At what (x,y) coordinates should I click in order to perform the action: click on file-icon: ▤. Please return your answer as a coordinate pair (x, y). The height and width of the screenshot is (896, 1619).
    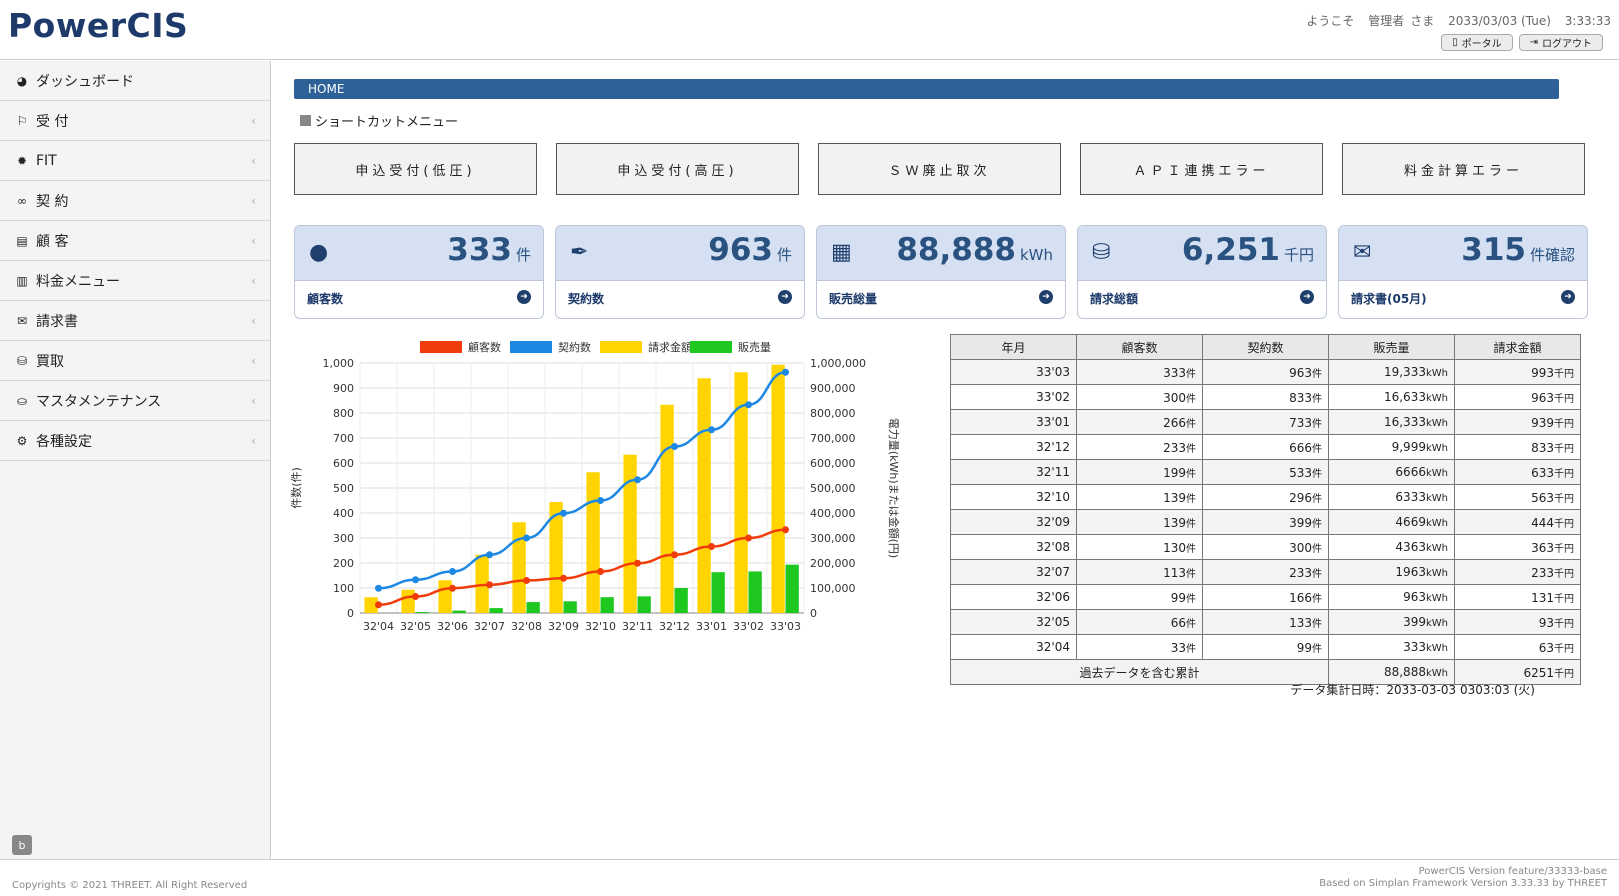
    Looking at the image, I should click on (22, 240).